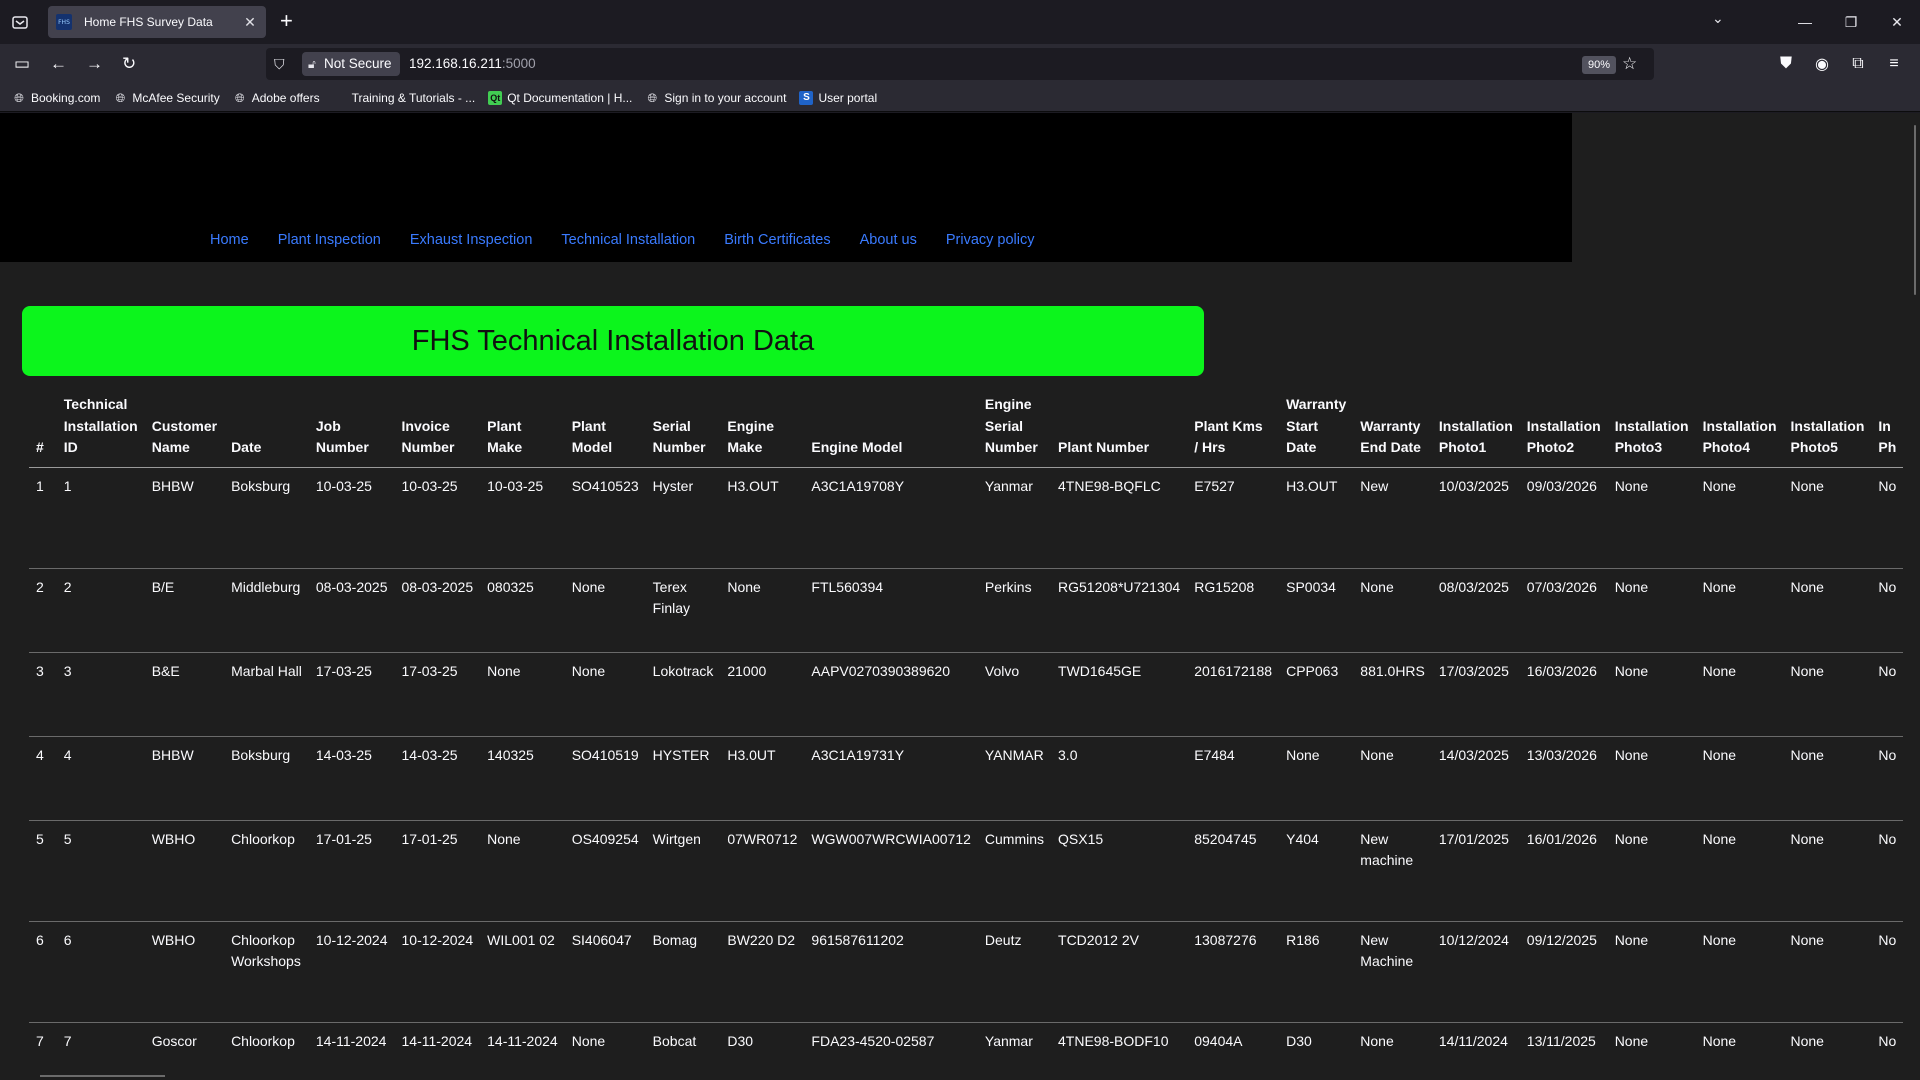 Image resolution: width=1920 pixels, height=1080 pixels. Describe the element at coordinates (437, 871) in the screenshot. I see `table-cell: 17-01-25` at that location.